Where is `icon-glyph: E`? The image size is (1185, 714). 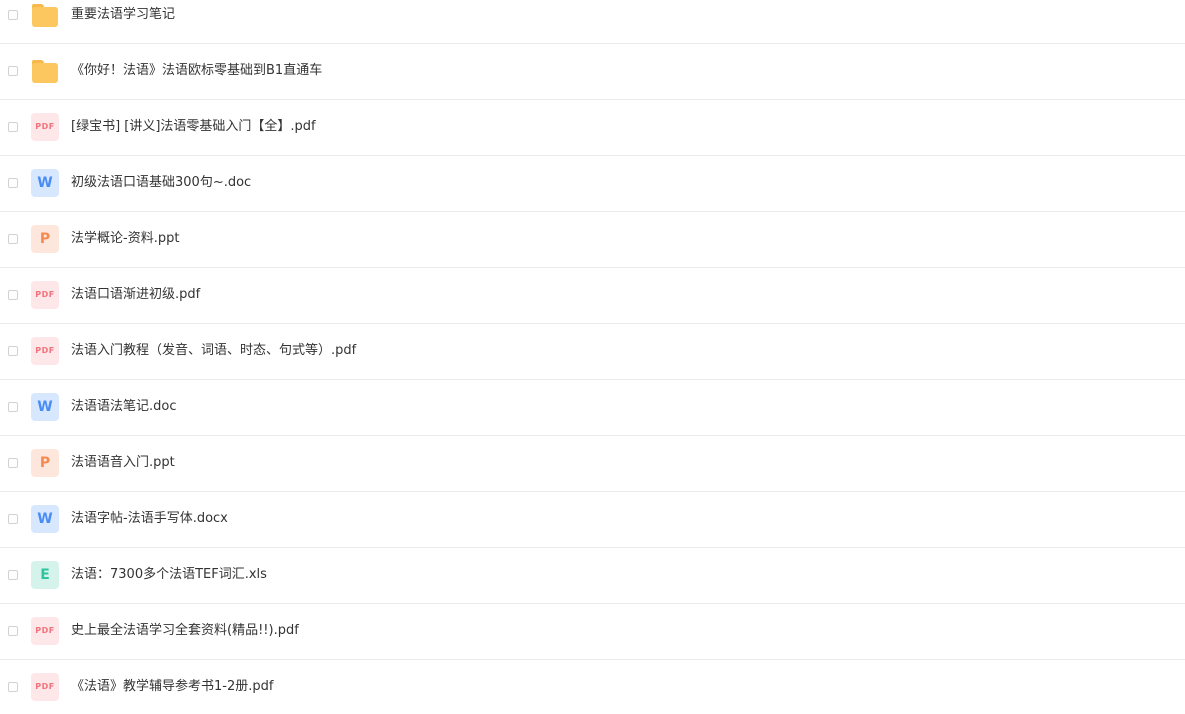
icon-glyph: E is located at coordinates (45, 575).